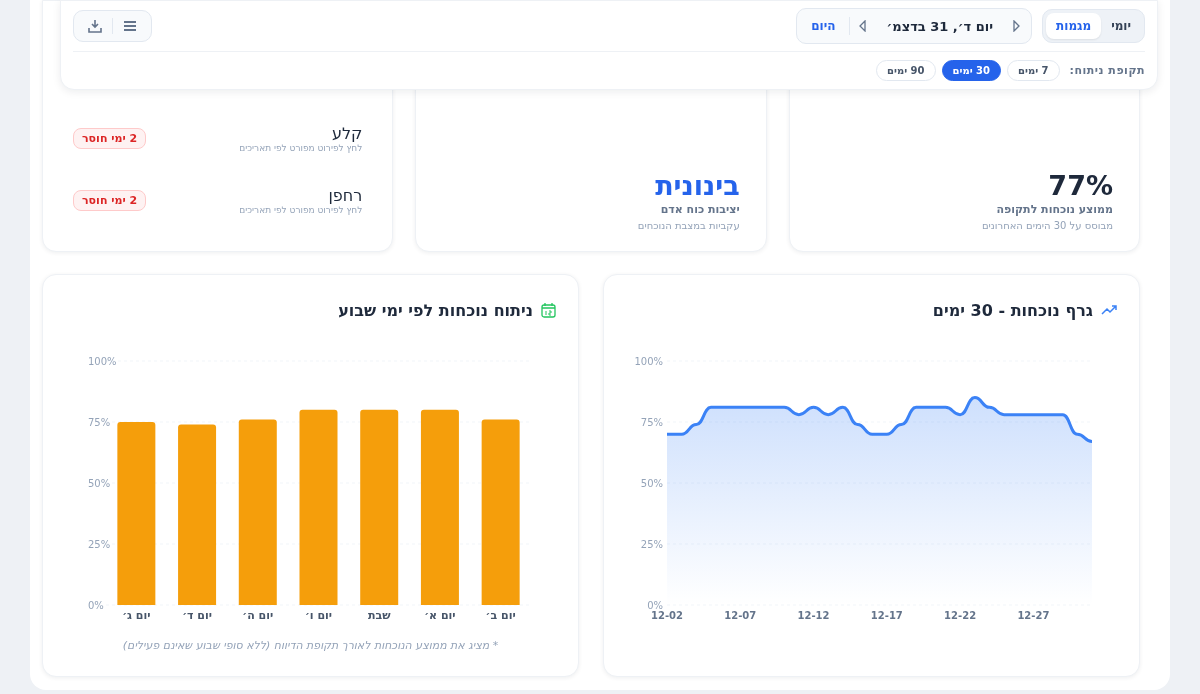 This screenshot has height=694, width=1200. I want to click on prev-arrow-icon, so click(863, 26).